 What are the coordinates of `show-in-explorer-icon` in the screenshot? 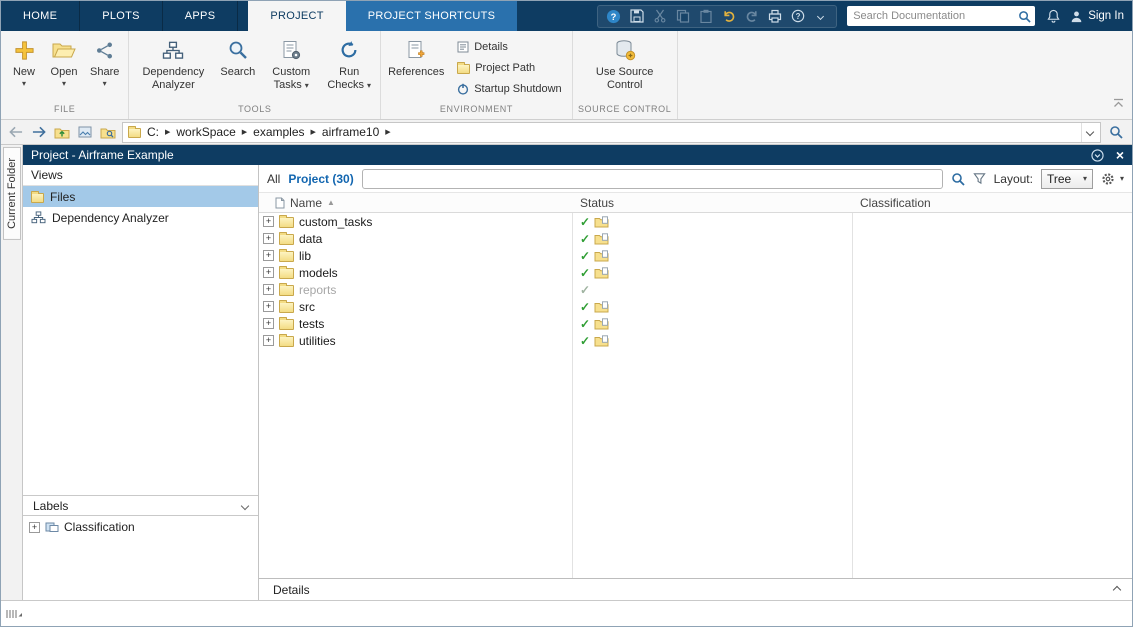 It's located at (85, 132).